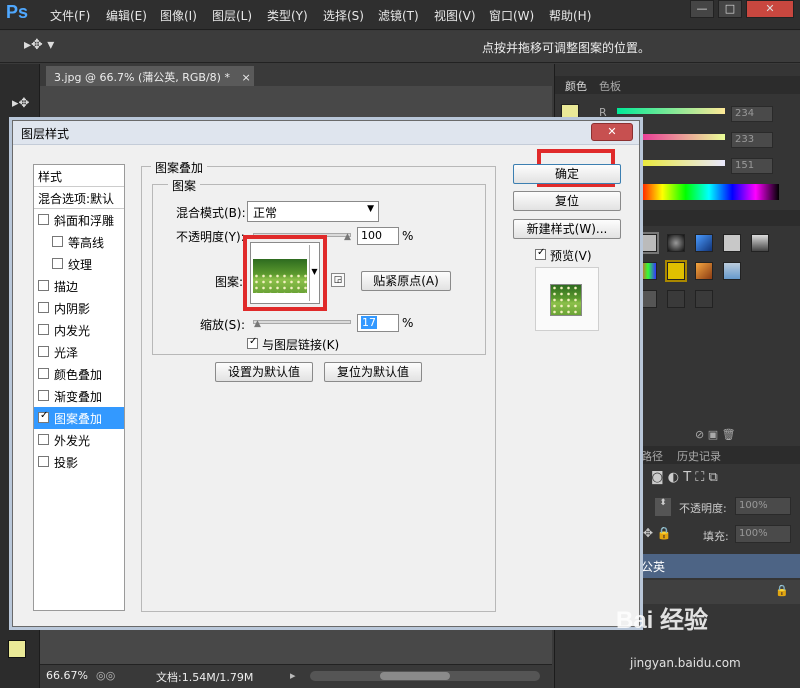  Describe the element at coordinates (86, 243) in the screenshot. I see `style-list-label: 等高线` at that location.